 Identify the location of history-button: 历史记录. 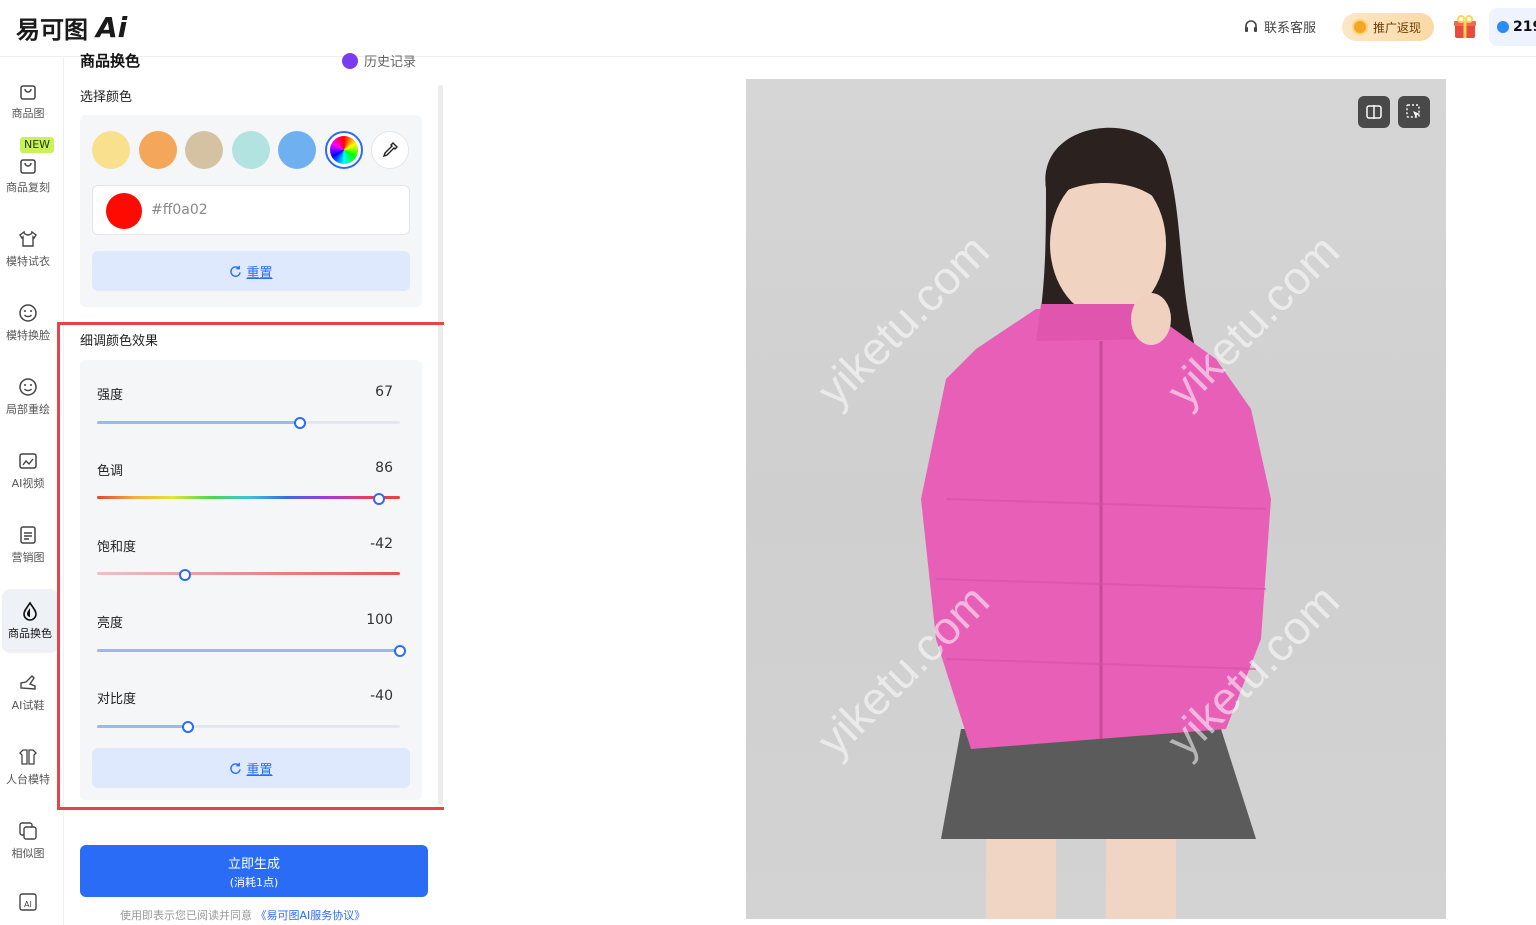
(379, 60).